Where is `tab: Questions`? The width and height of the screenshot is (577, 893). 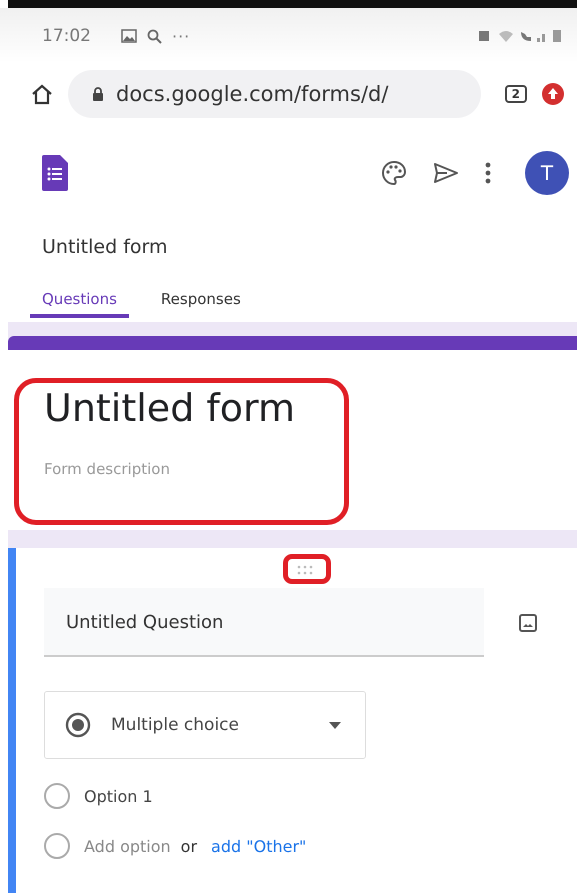
tab: Questions is located at coordinates (79, 300).